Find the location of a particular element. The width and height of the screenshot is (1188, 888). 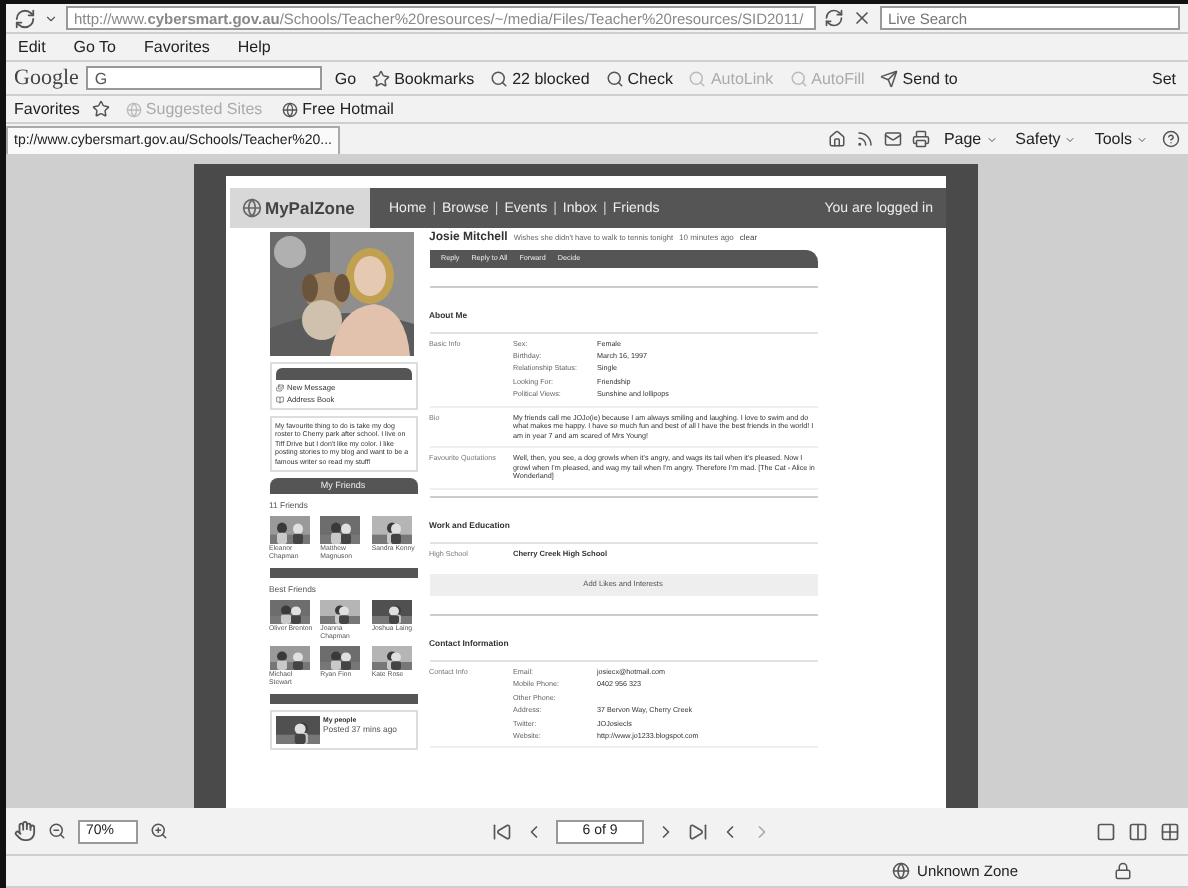

command-menu: Page is located at coordinates (970, 139).